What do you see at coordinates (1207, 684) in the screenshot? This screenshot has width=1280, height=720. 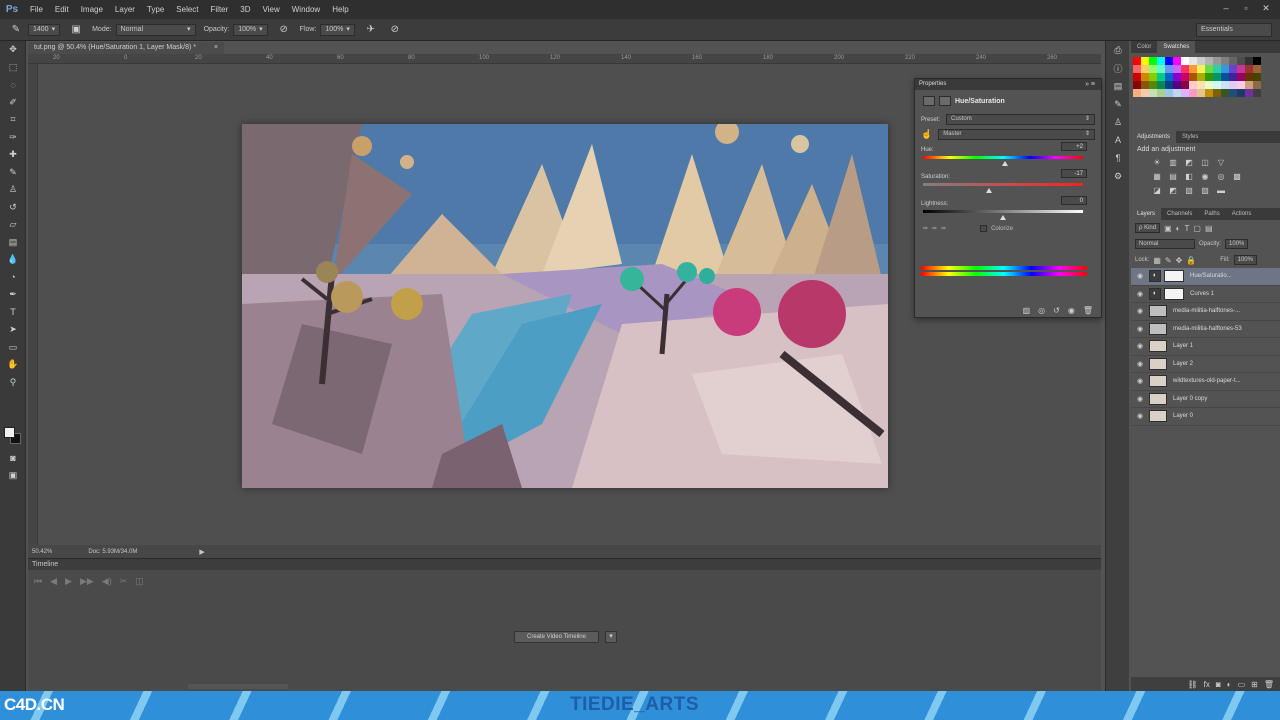 I see `add-style-icon: fx` at bounding box center [1207, 684].